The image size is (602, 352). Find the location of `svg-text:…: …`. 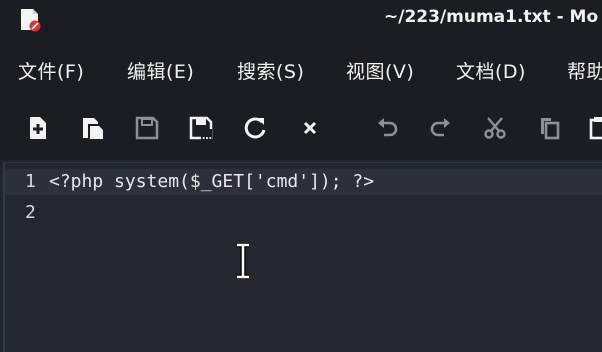

svg-text:…: … is located at coordinates (207, 136).